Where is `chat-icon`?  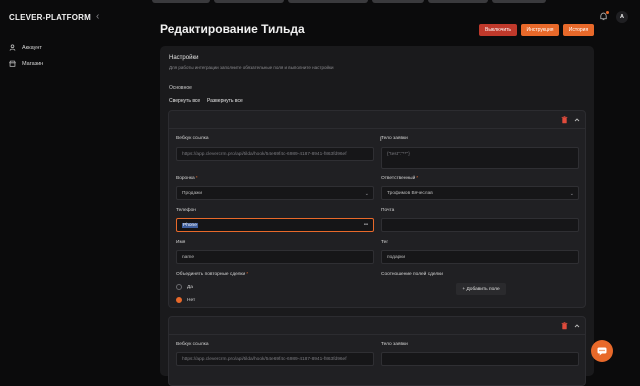 chat-icon is located at coordinates (602, 351).